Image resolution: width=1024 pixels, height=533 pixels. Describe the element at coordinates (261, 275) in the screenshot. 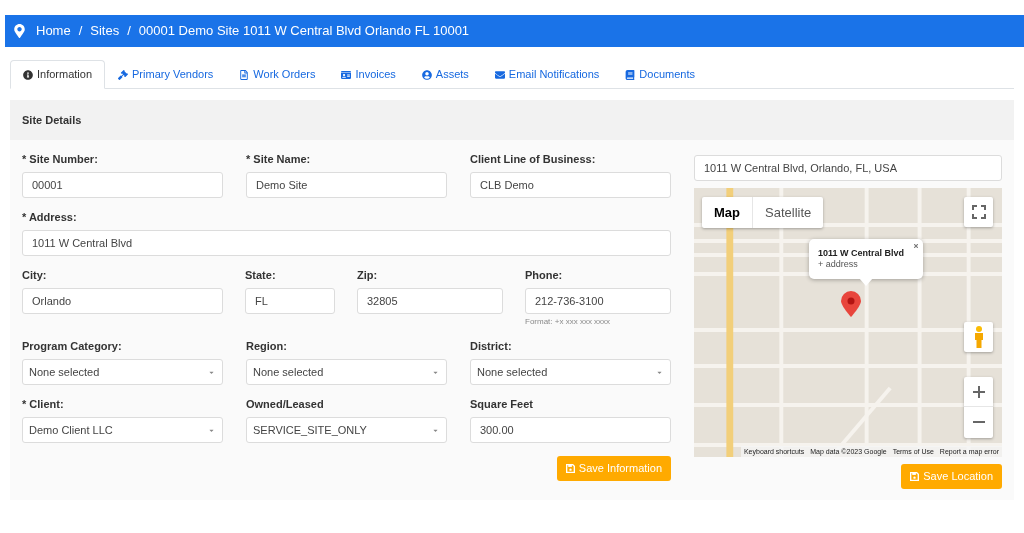

I see `field-label: State:` at that location.